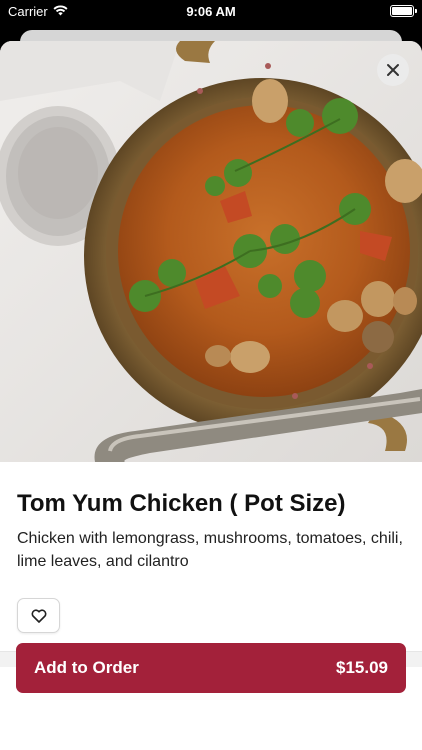  I want to click on close-icon, so click(393, 70).